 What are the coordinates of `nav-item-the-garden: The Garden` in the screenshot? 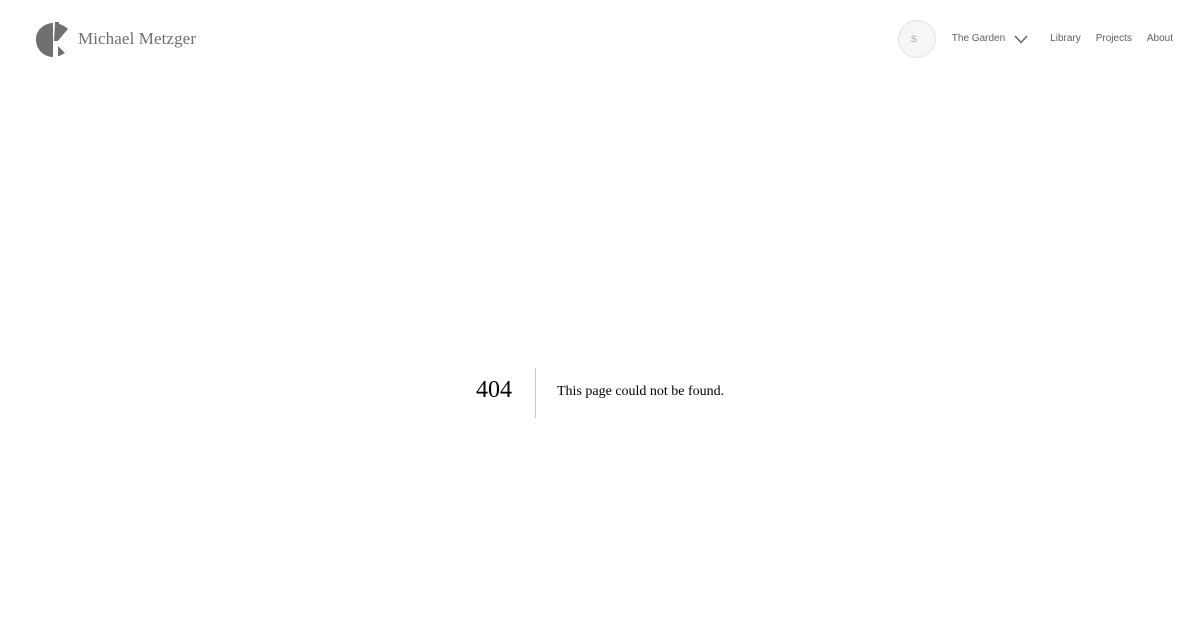 It's located at (990, 39).